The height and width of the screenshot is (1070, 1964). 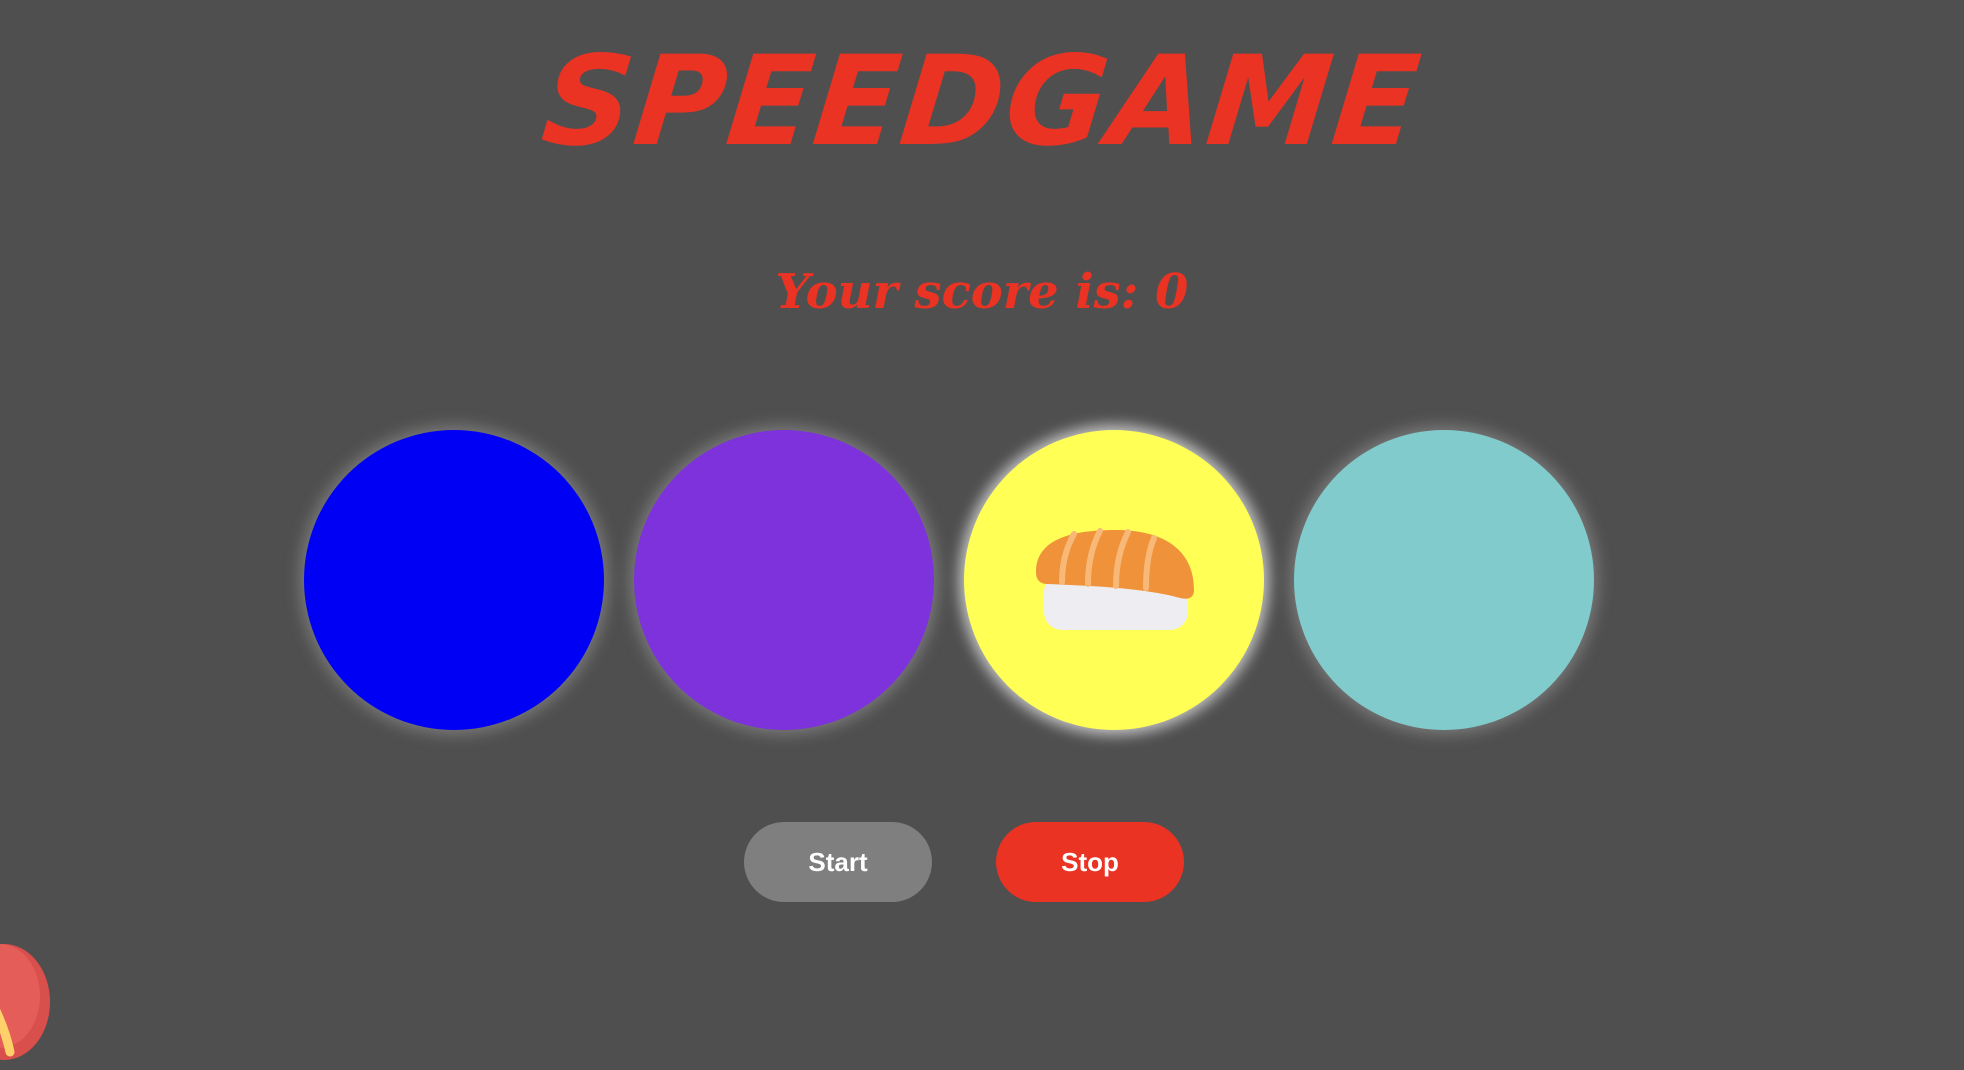 What do you see at coordinates (25, 1002) in the screenshot?
I see `corner-sushi-icon` at bounding box center [25, 1002].